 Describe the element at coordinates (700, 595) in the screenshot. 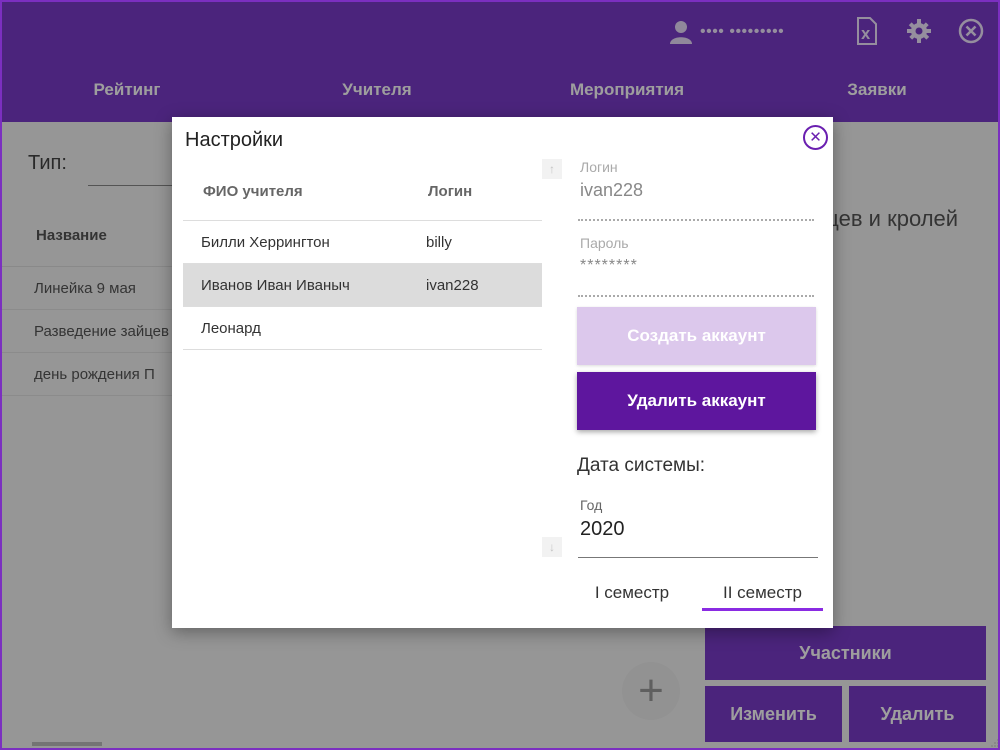

I see `semester-tabs: I семестр II семестр` at that location.